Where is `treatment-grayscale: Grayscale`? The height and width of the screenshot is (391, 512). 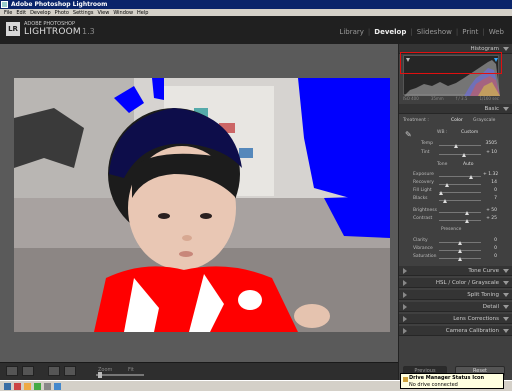 treatment-grayscale: Grayscale is located at coordinates (484, 120).